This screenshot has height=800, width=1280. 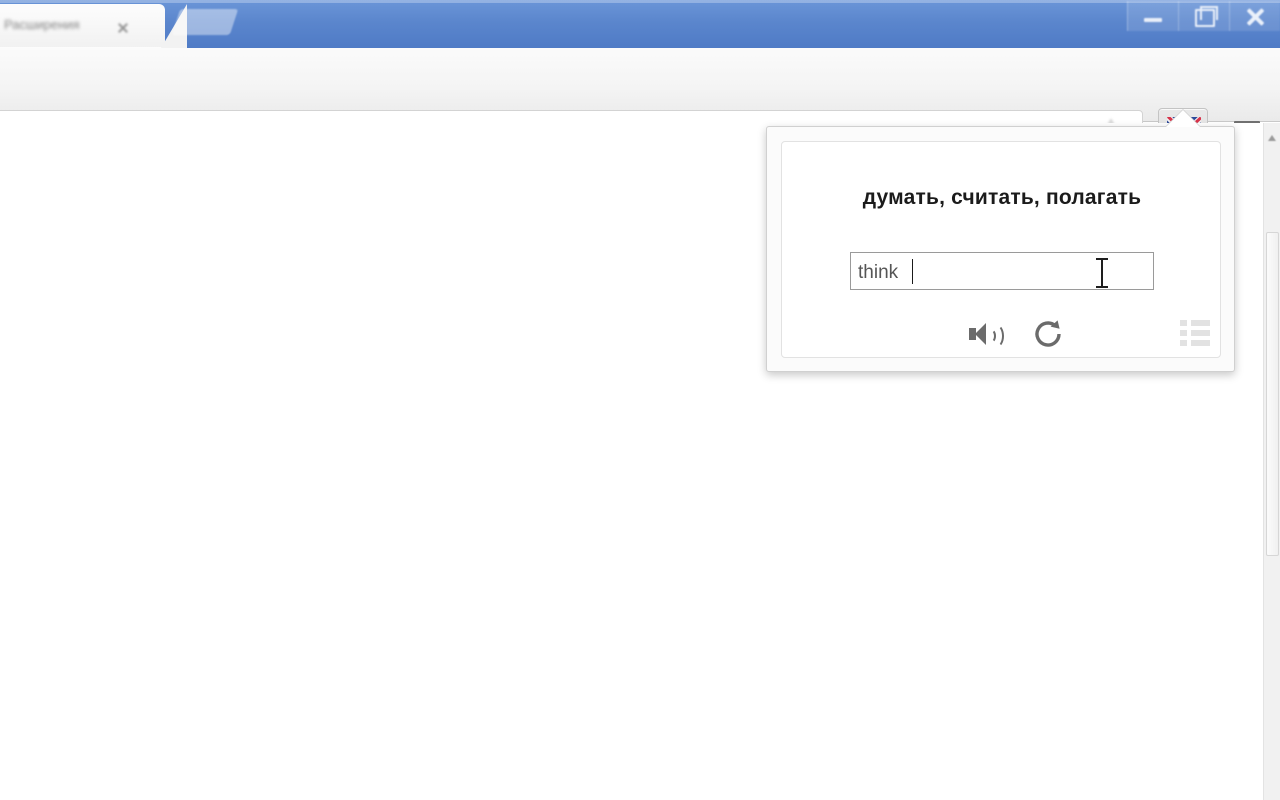 I want to click on popup-card: думать, считать, полагать think, so click(x=1001, y=249).